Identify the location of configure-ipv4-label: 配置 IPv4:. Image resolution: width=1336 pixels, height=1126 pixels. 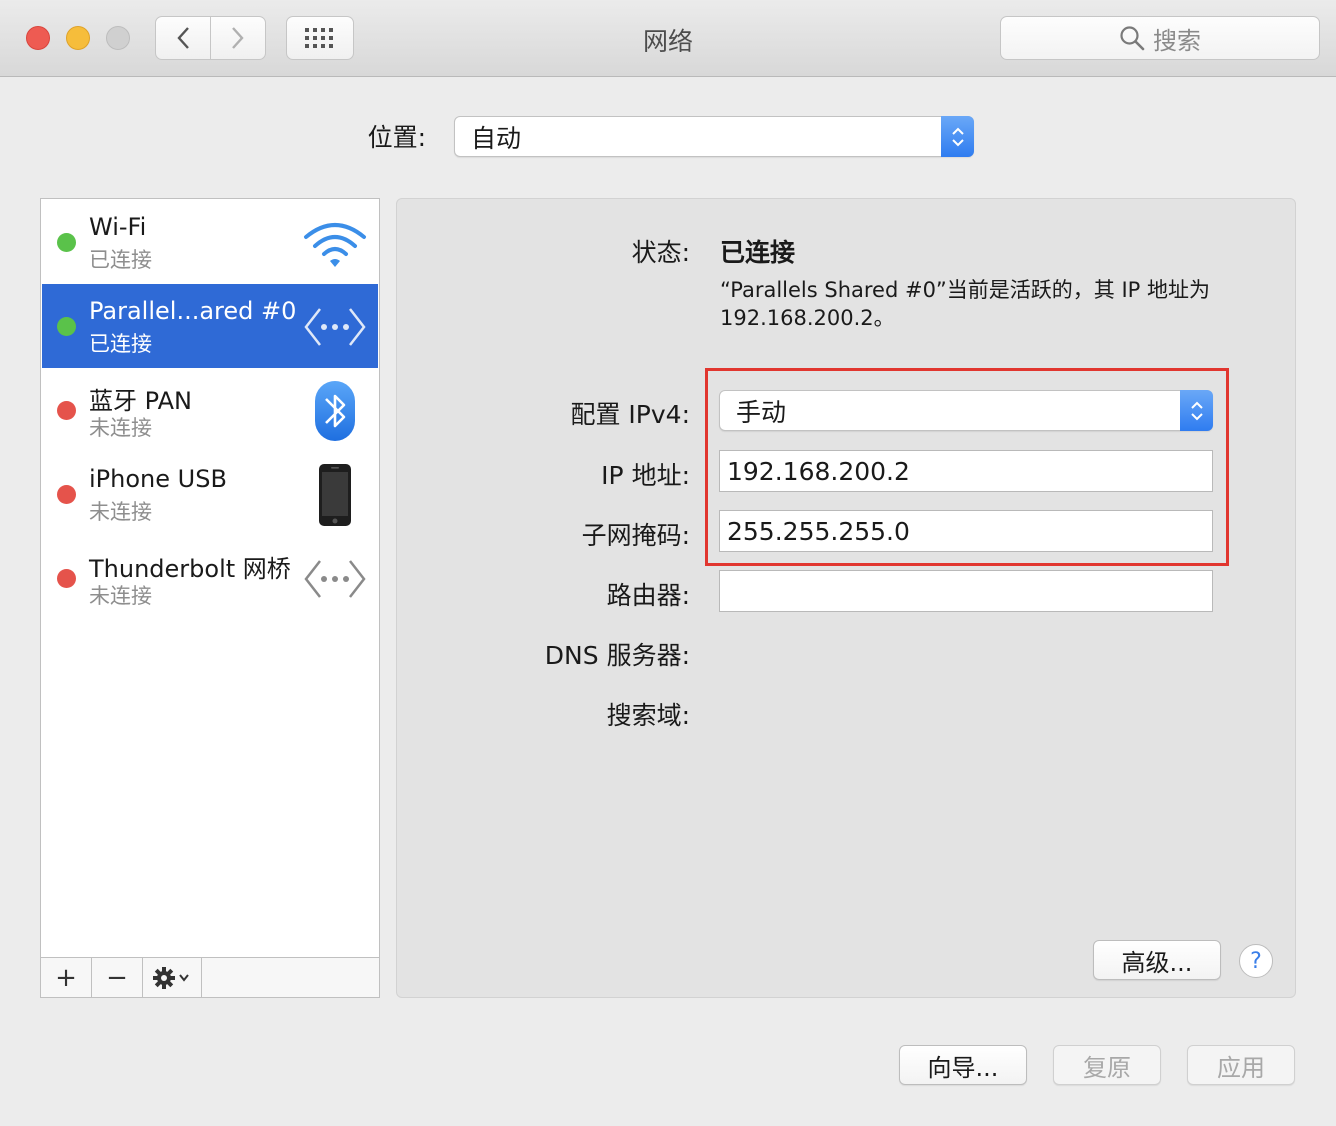
(630, 414).